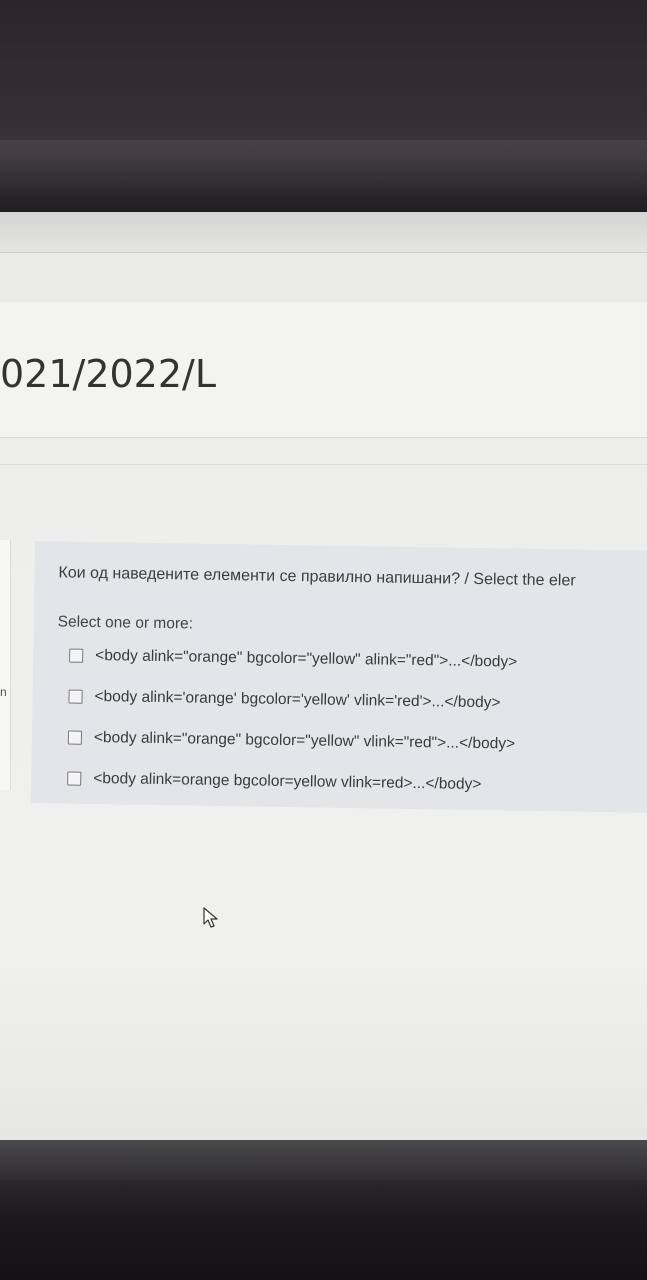  I want to click on answer-prompt: Select one or more:, so click(125, 623).